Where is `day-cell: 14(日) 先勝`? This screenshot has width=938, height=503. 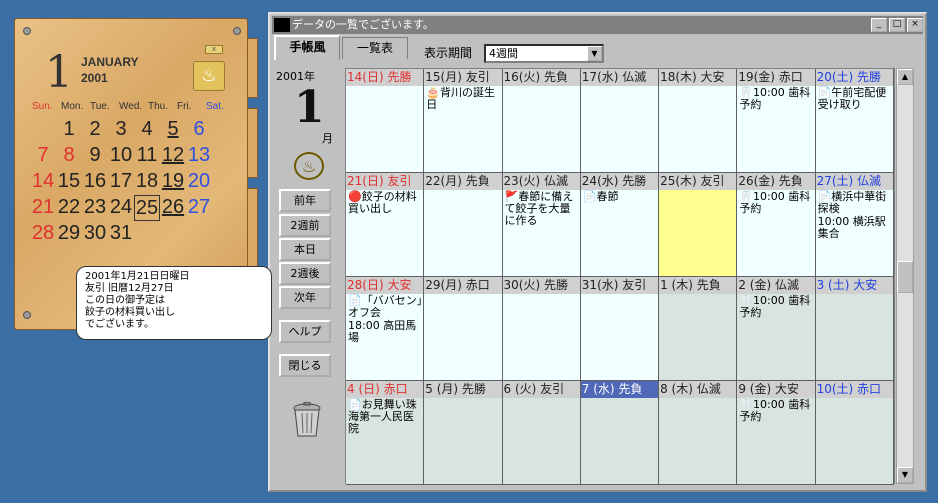
day-cell: 14(日) 先勝 is located at coordinates (385, 121).